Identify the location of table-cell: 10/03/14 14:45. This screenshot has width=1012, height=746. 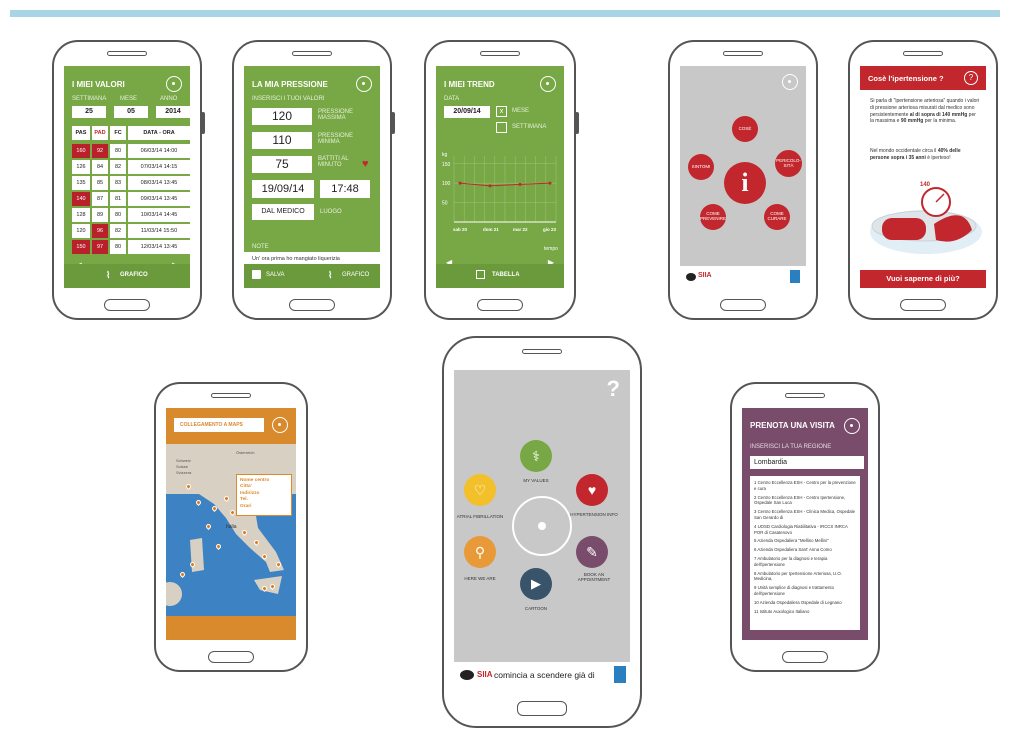
(159, 215).